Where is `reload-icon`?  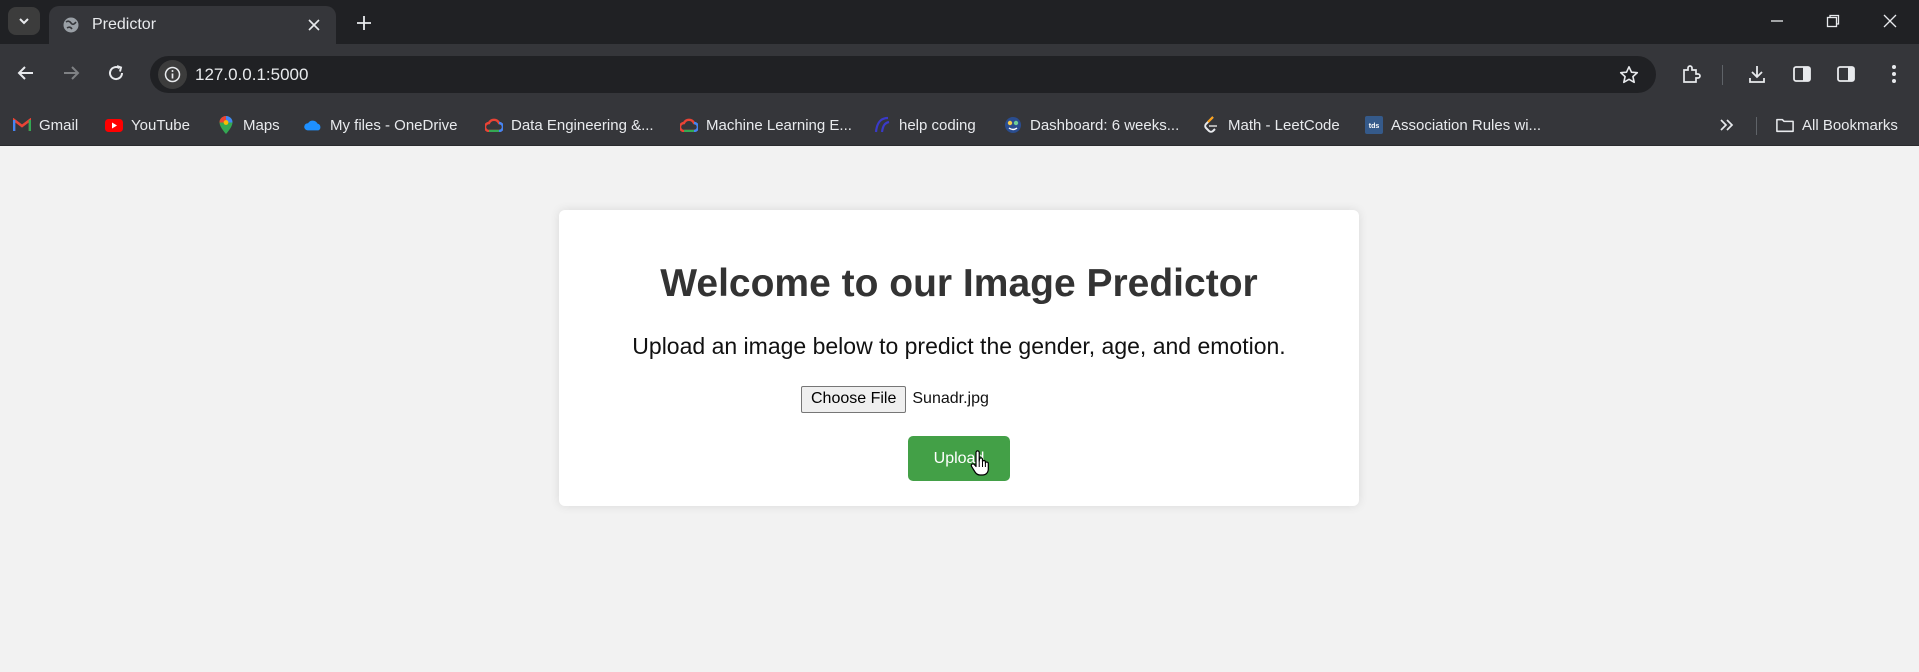 reload-icon is located at coordinates (116, 73).